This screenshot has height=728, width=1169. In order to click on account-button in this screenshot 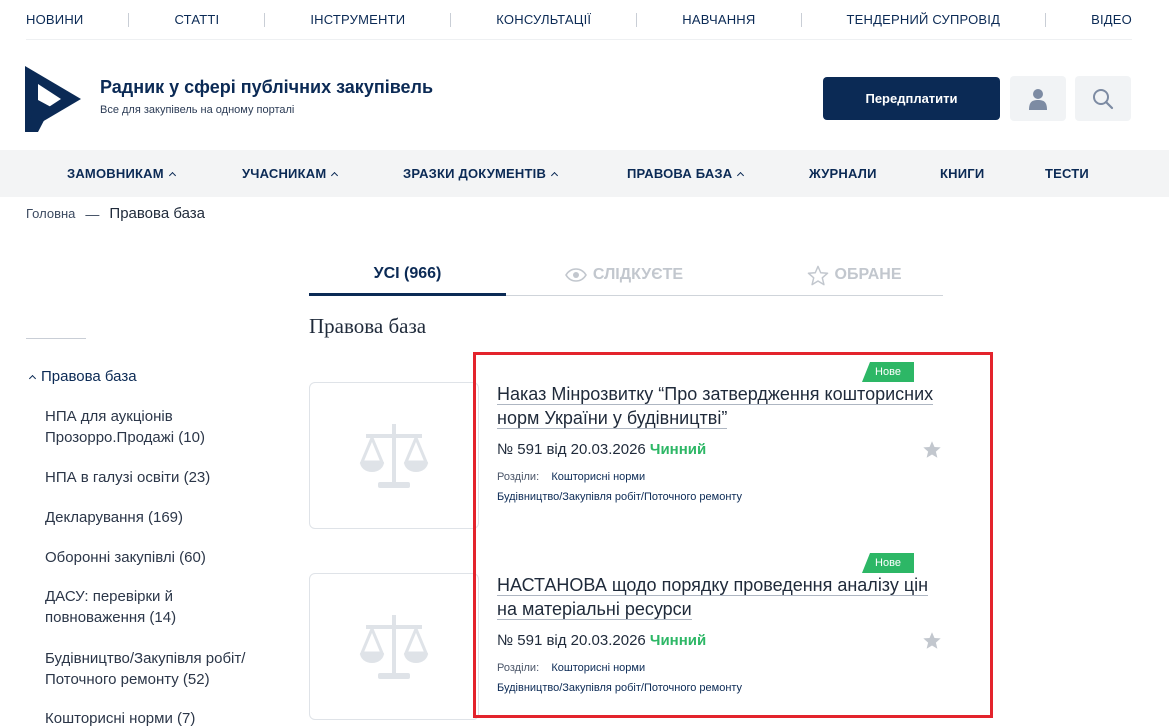, I will do `click(1038, 98)`.